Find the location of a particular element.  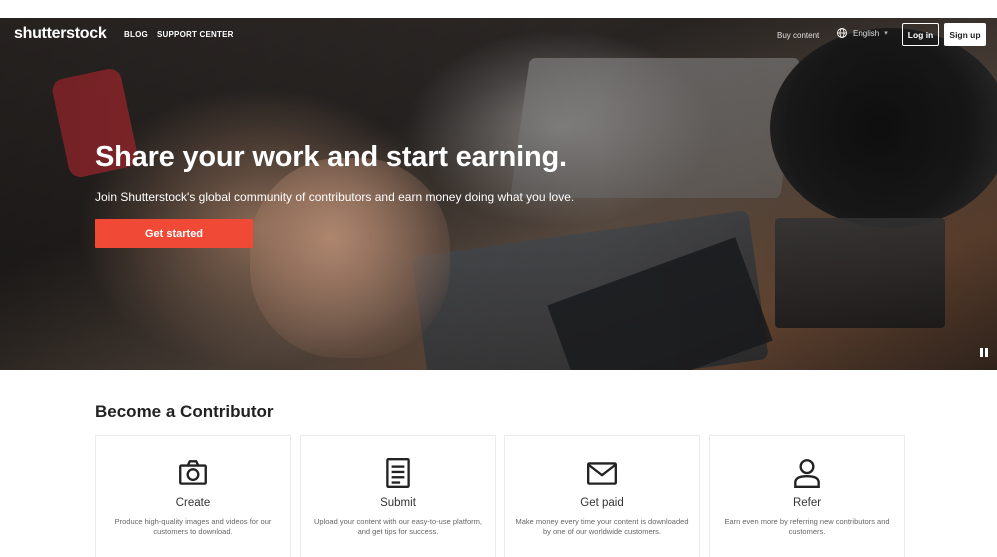

section-title: Become a Contributor is located at coordinates (184, 411).